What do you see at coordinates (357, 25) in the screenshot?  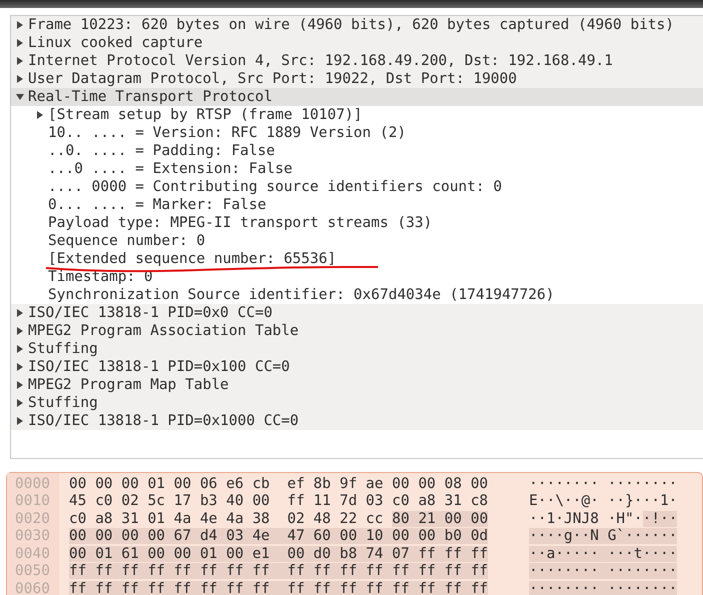 I see `tree-item: Frame 10223: 620 bytes on wire (4960 bits), 620 bytes captured (4960 bits)` at bounding box center [357, 25].